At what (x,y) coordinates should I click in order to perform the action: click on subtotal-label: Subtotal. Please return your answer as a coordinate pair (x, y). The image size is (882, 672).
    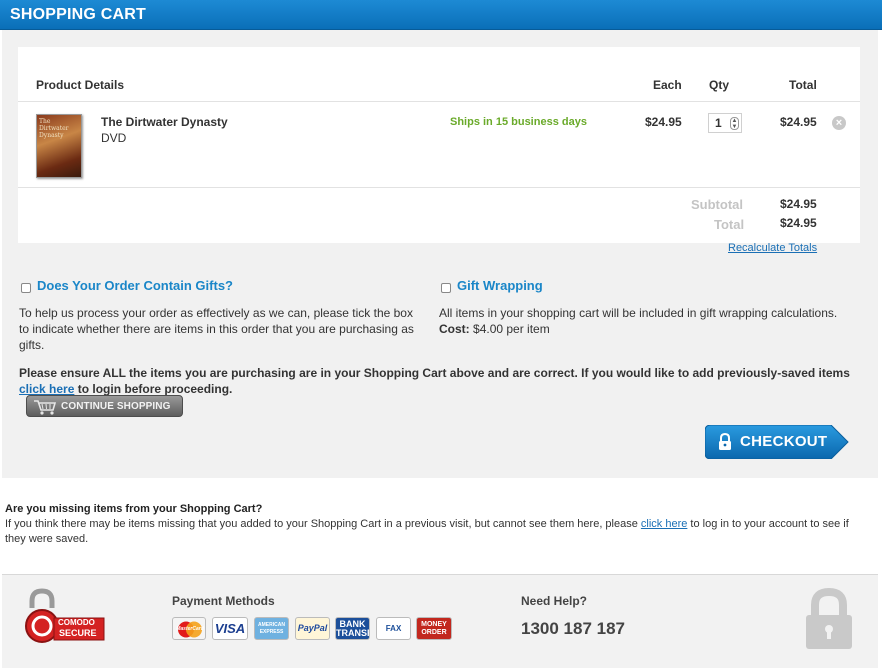
    Looking at the image, I should click on (717, 204).